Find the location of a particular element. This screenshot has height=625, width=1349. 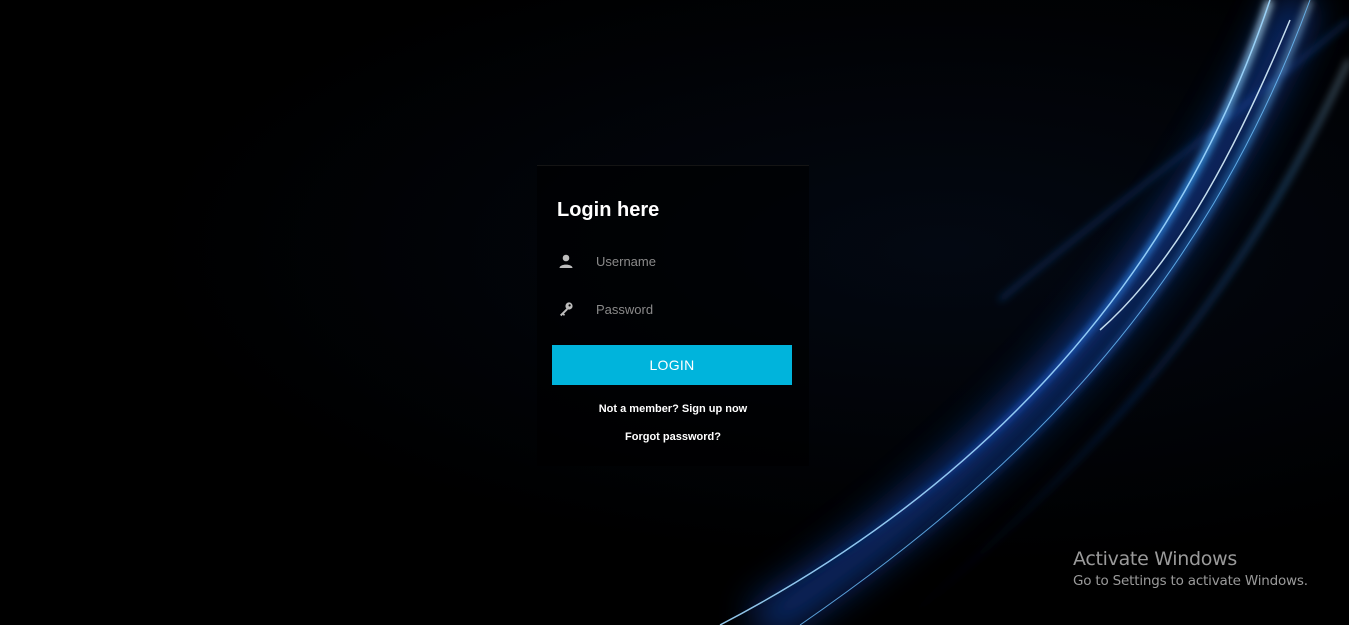

forgot-password-link: Forgot password? is located at coordinates (673, 437).